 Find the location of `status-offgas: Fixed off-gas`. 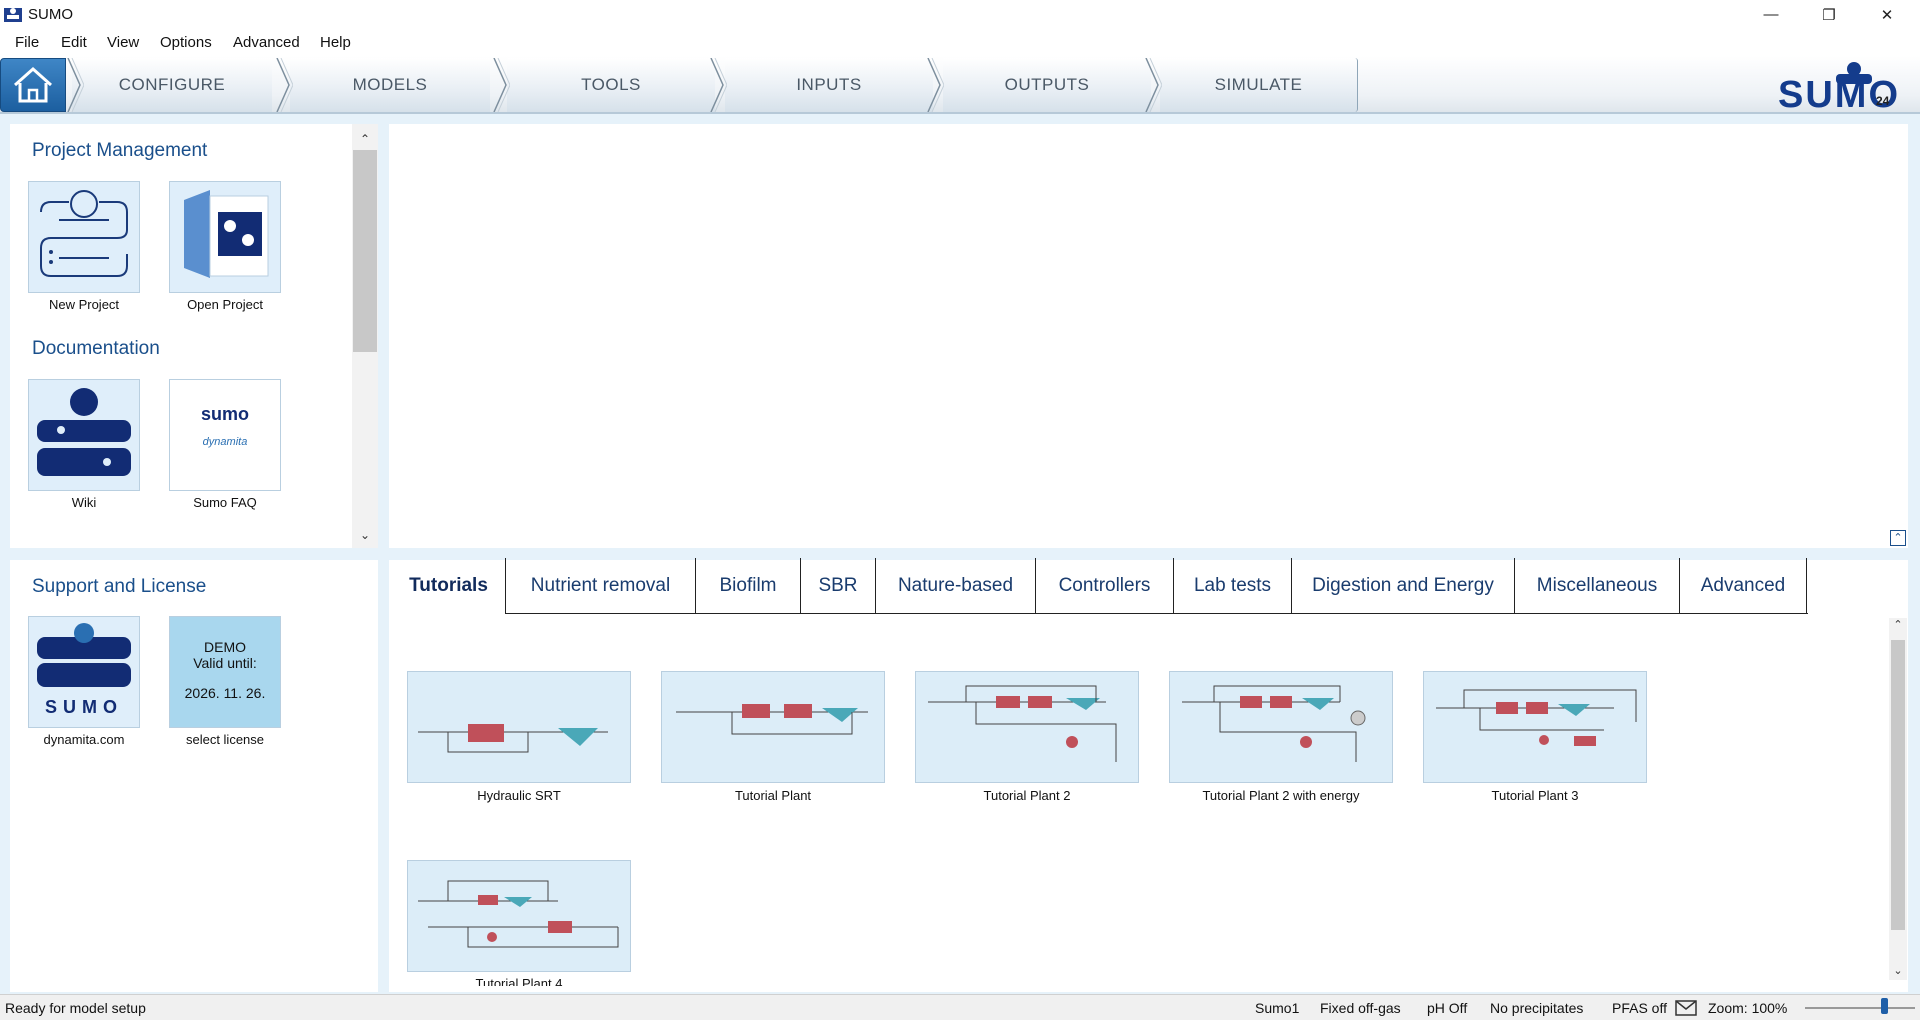

status-offgas: Fixed off-gas is located at coordinates (1360, 1008).